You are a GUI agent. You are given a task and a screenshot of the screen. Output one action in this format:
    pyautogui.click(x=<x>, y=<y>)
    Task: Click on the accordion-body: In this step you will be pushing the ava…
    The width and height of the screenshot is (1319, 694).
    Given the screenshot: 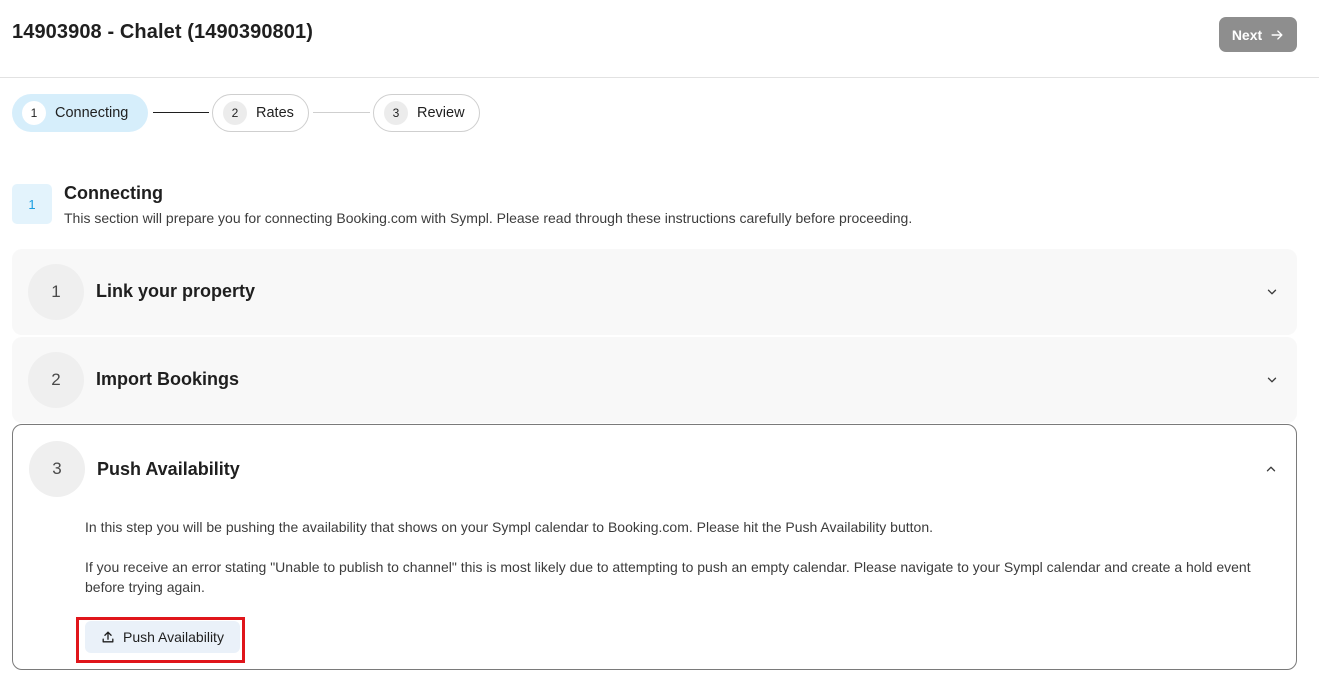 What is the action you would take?
    pyautogui.click(x=685, y=567)
    